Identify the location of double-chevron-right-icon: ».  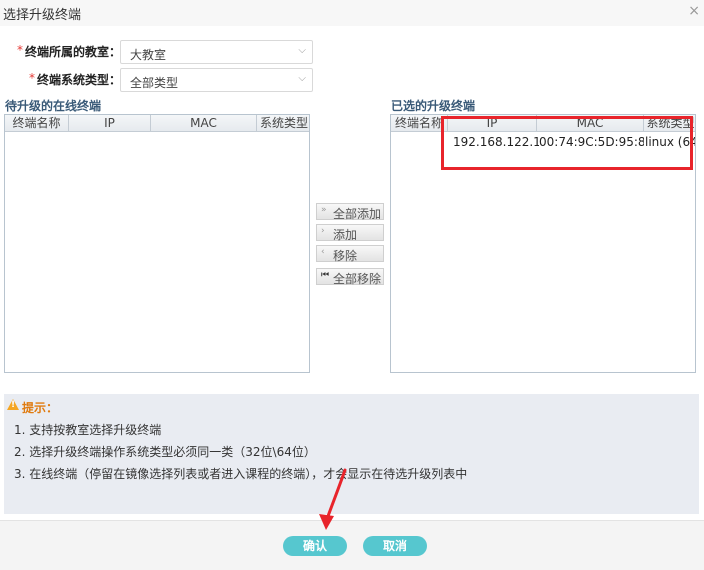
(324, 210).